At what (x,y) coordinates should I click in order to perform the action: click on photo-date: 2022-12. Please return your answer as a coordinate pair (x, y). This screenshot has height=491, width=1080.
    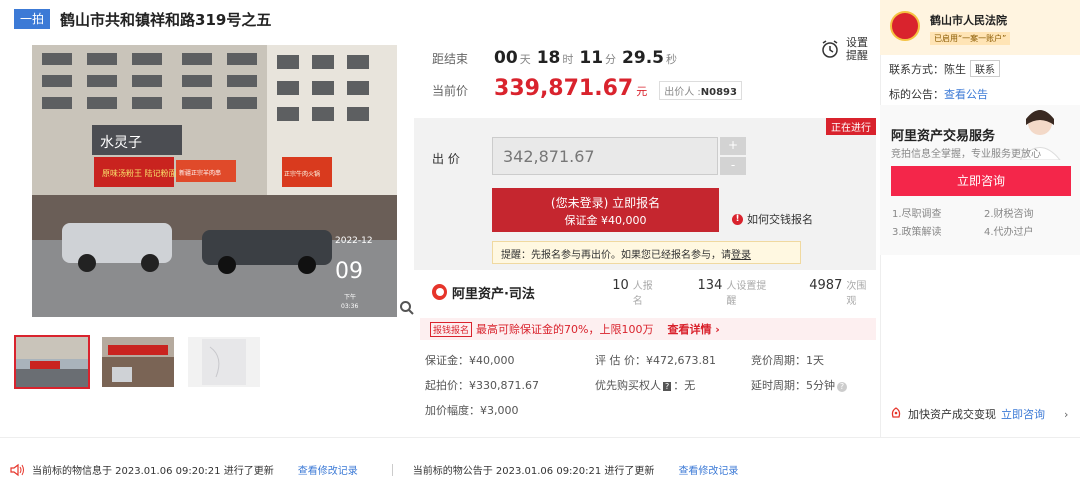
    Looking at the image, I should click on (354, 241).